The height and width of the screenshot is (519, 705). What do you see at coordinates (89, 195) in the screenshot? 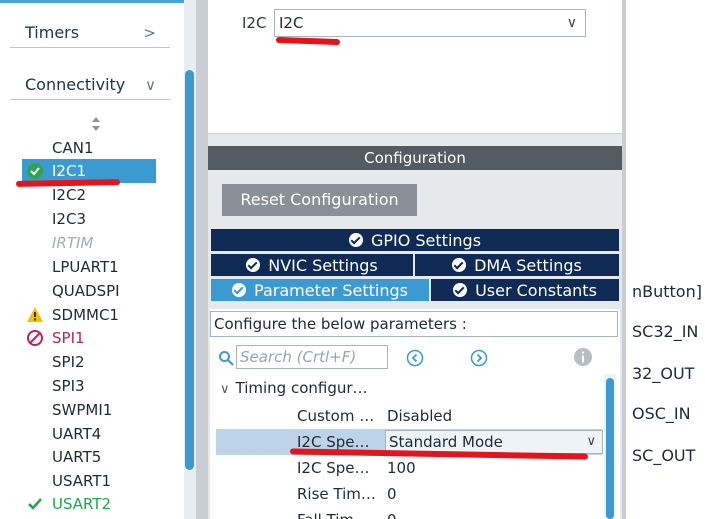
I see `list-item-i2c2: I2C2` at bounding box center [89, 195].